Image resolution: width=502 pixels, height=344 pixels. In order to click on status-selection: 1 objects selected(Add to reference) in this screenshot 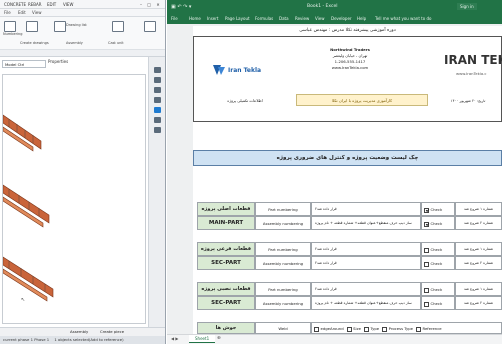, I will do `click(89, 339)`.